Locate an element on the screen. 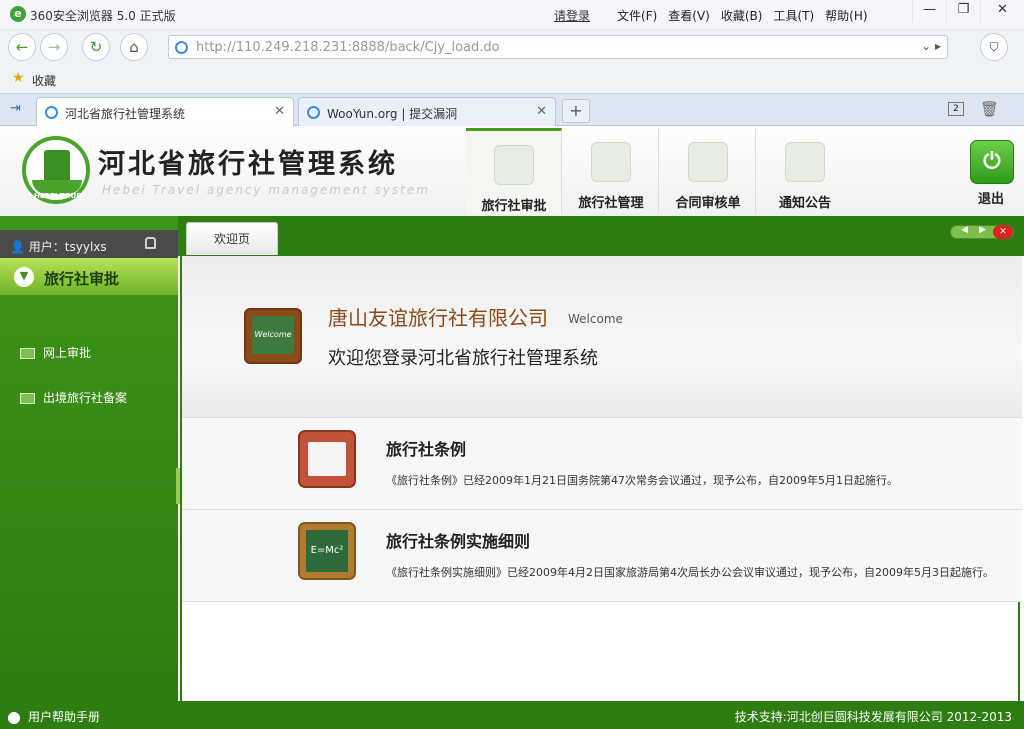  new-tab-button: + is located at coordinates (576, 111).